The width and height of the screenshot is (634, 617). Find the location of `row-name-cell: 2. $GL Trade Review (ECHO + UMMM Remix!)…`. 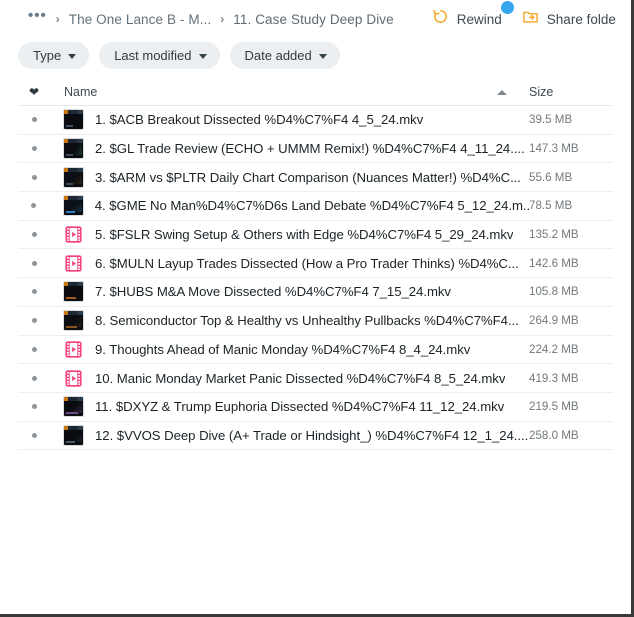

row-name-cell: 2. $GL Trade Review (ECHO + UMMM Remix!)… is located at coordinates (289, 149).